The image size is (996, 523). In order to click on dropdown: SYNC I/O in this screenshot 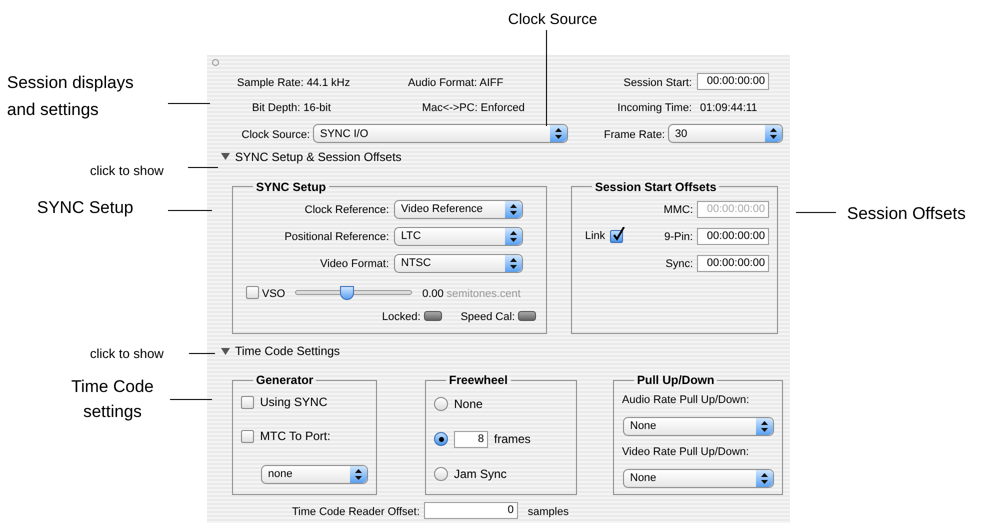, I will do `click(440, 134)`.